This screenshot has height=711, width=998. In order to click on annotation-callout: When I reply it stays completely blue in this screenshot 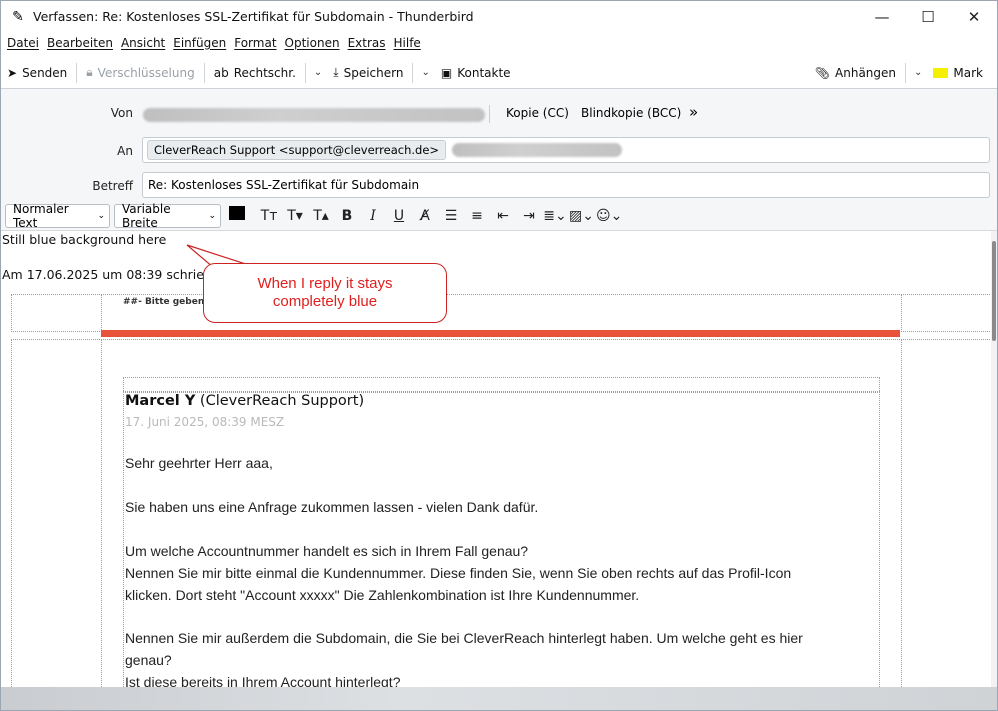, I will do `click(325, 293)`.